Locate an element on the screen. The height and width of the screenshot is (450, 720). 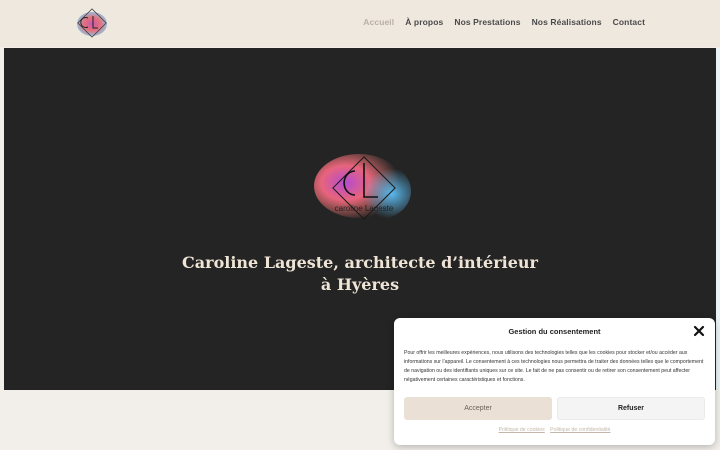
close-icon is located at coordinates (699, 331).